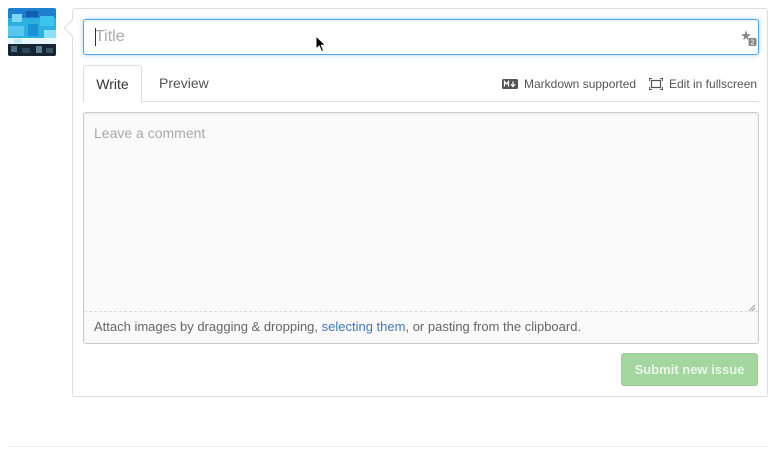 The image size is (774, 470). Describe the element at coordinates (493, 326) in the screenshot. I see `attach-hint-suffix: , or pasting from the clipboard.` at that location.